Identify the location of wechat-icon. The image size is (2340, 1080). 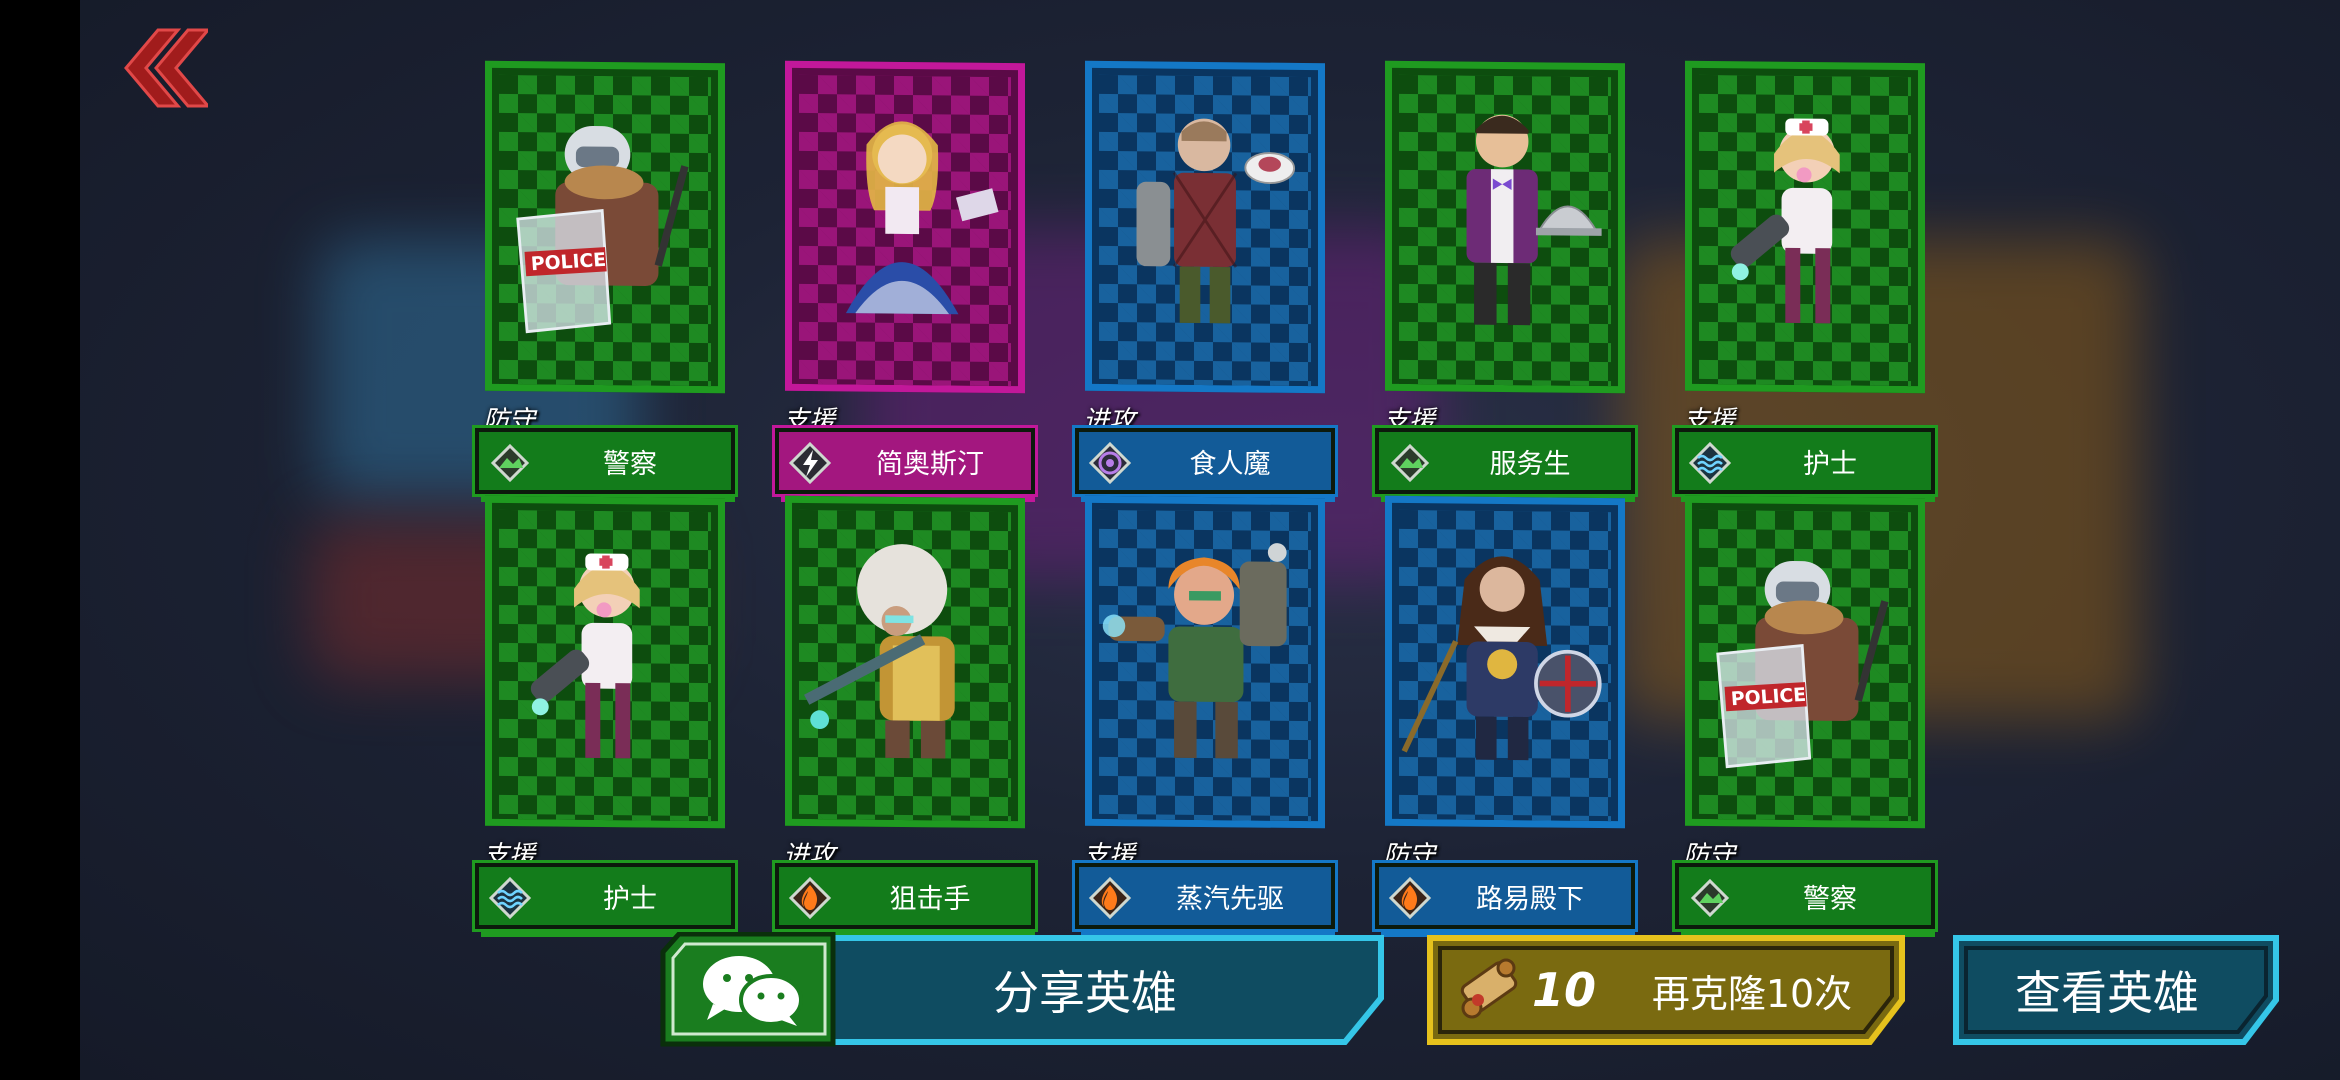
(753, 991).